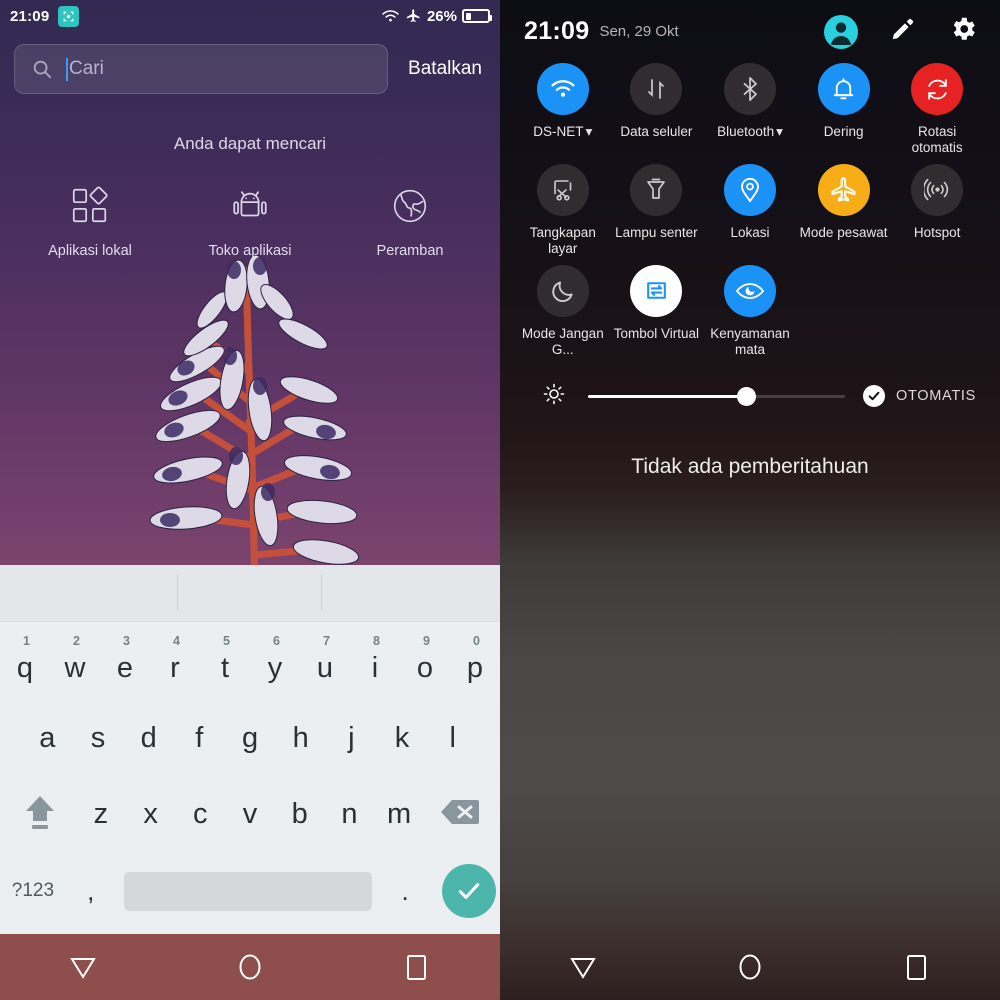  What do you see at coordinates (413, 15) in the screenshot?
I see `airplane-mode-icon` at bounding box center [413, 15].